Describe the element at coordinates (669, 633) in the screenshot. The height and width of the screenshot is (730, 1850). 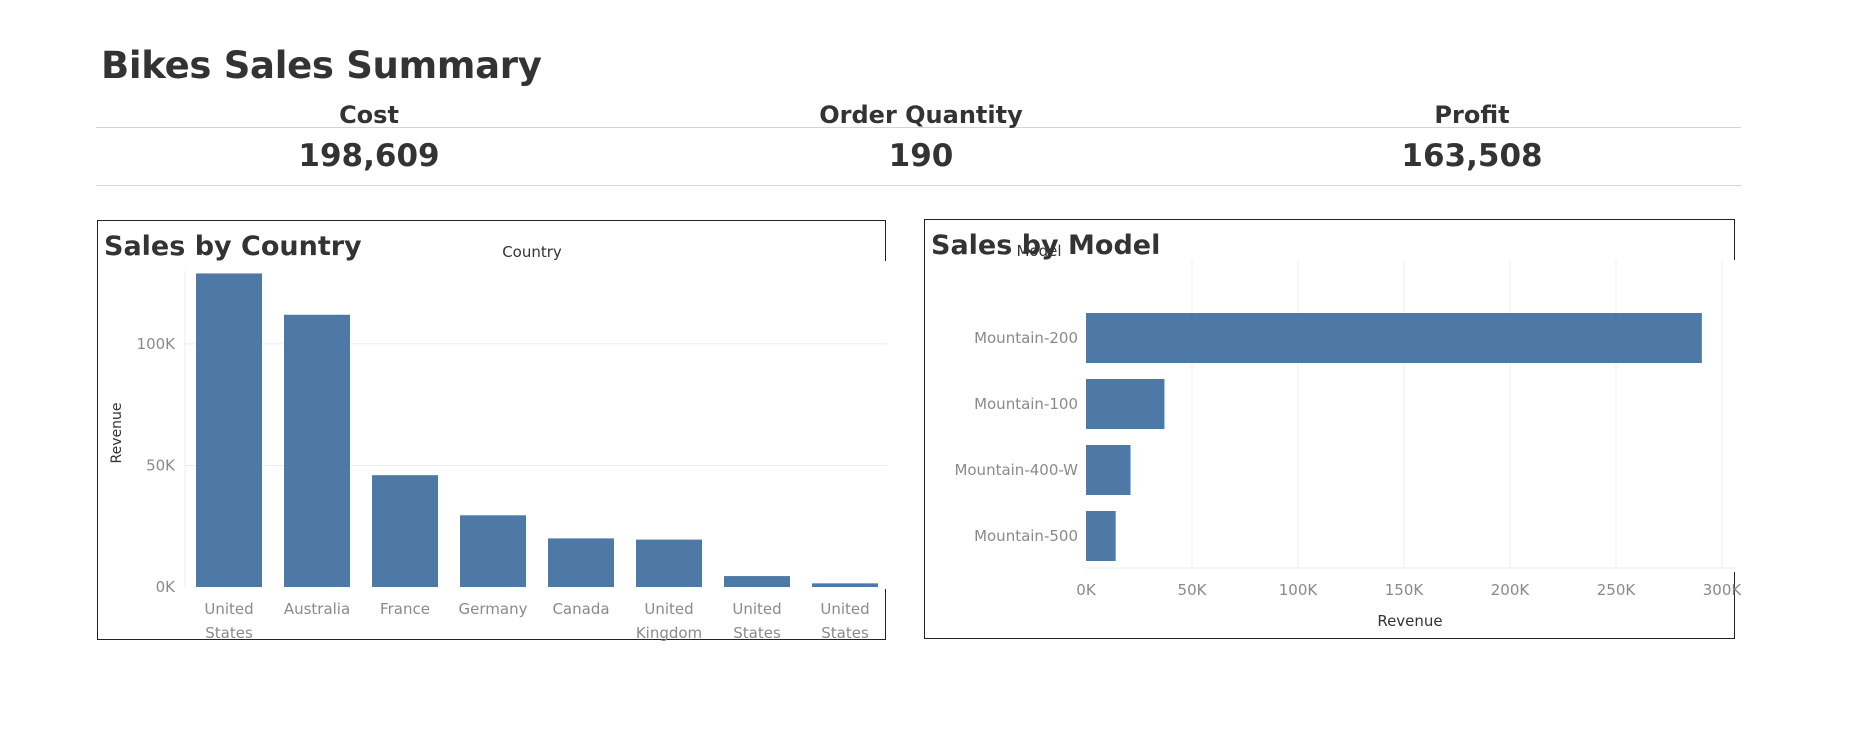
I see `x-tick-label: Kingdom` at that location.